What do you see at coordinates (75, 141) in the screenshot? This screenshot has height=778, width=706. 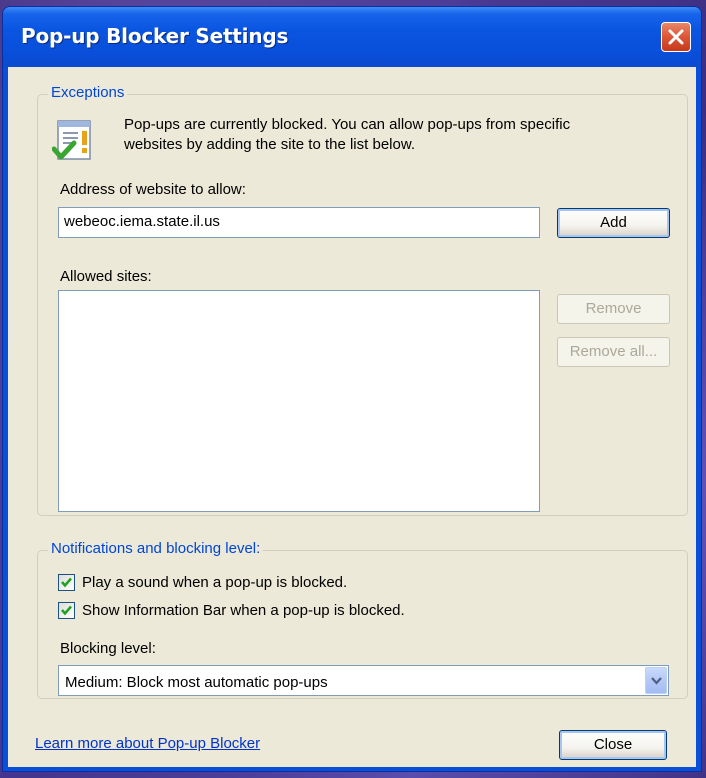 I see `document-warning-check-icon` at bounding box center [75, 141].